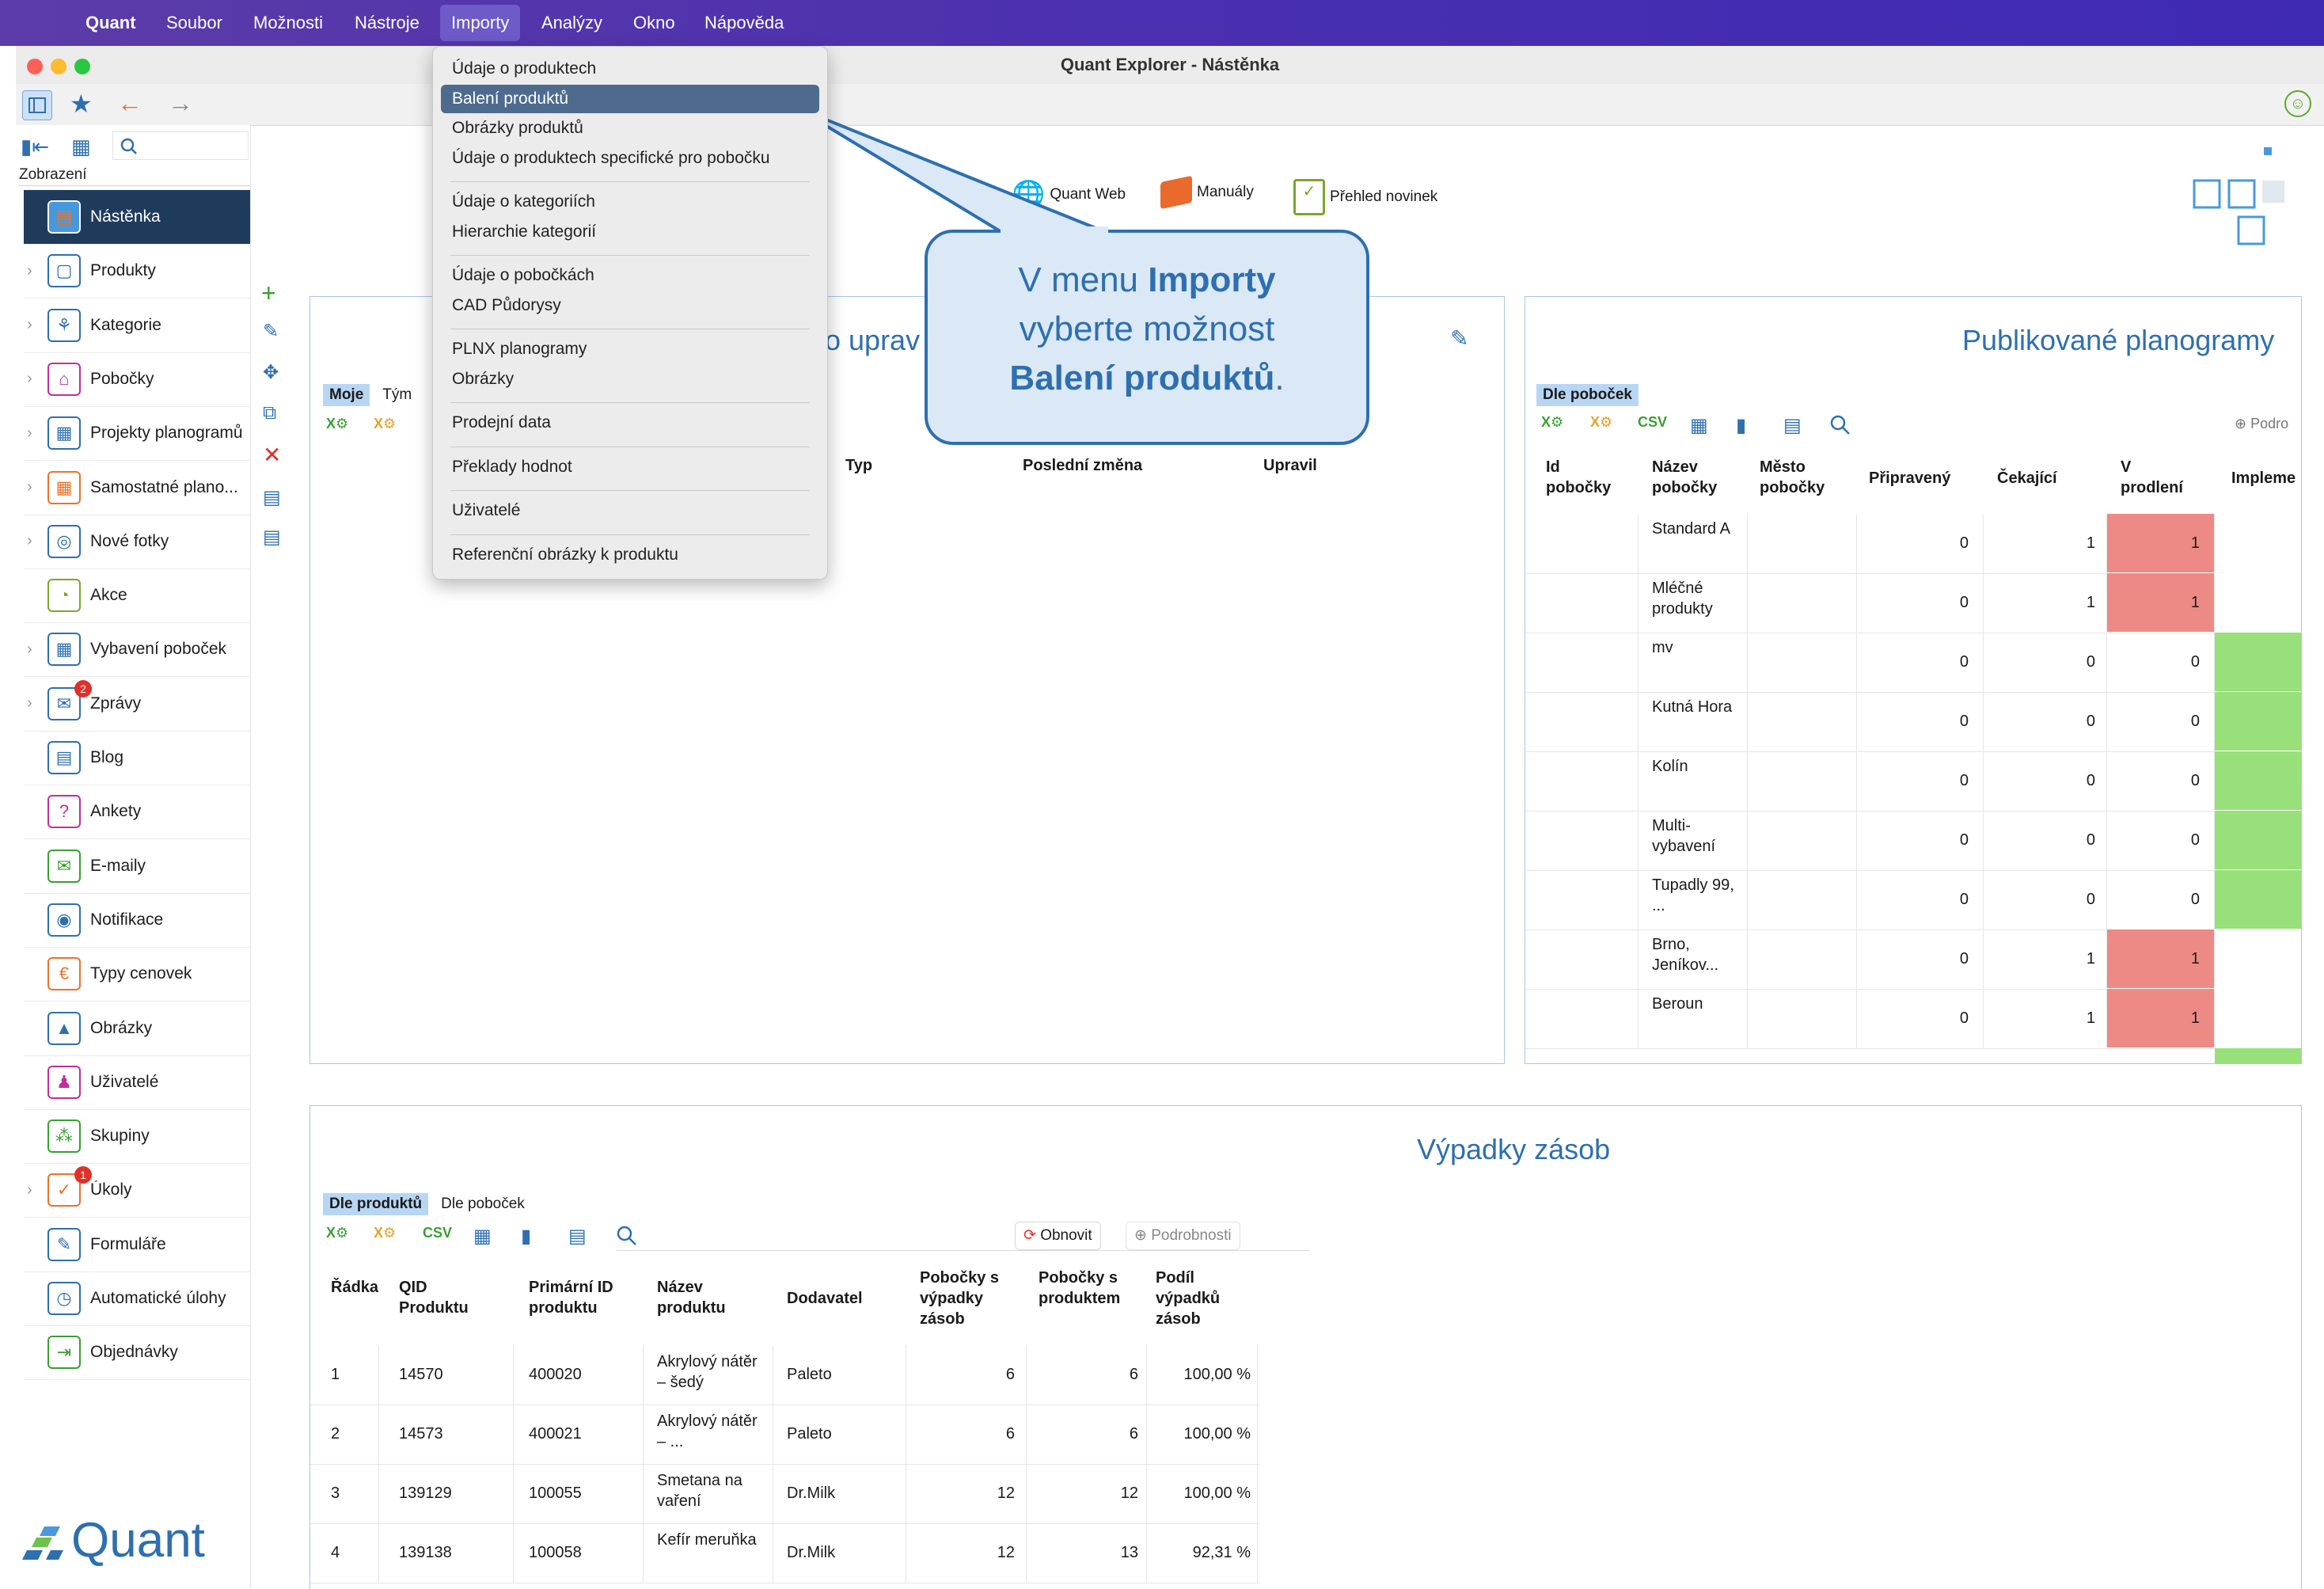  Describe the element at coordinates (1913, 663) in the screenshot. I see `table-row: mv 0 0 0` at that location.